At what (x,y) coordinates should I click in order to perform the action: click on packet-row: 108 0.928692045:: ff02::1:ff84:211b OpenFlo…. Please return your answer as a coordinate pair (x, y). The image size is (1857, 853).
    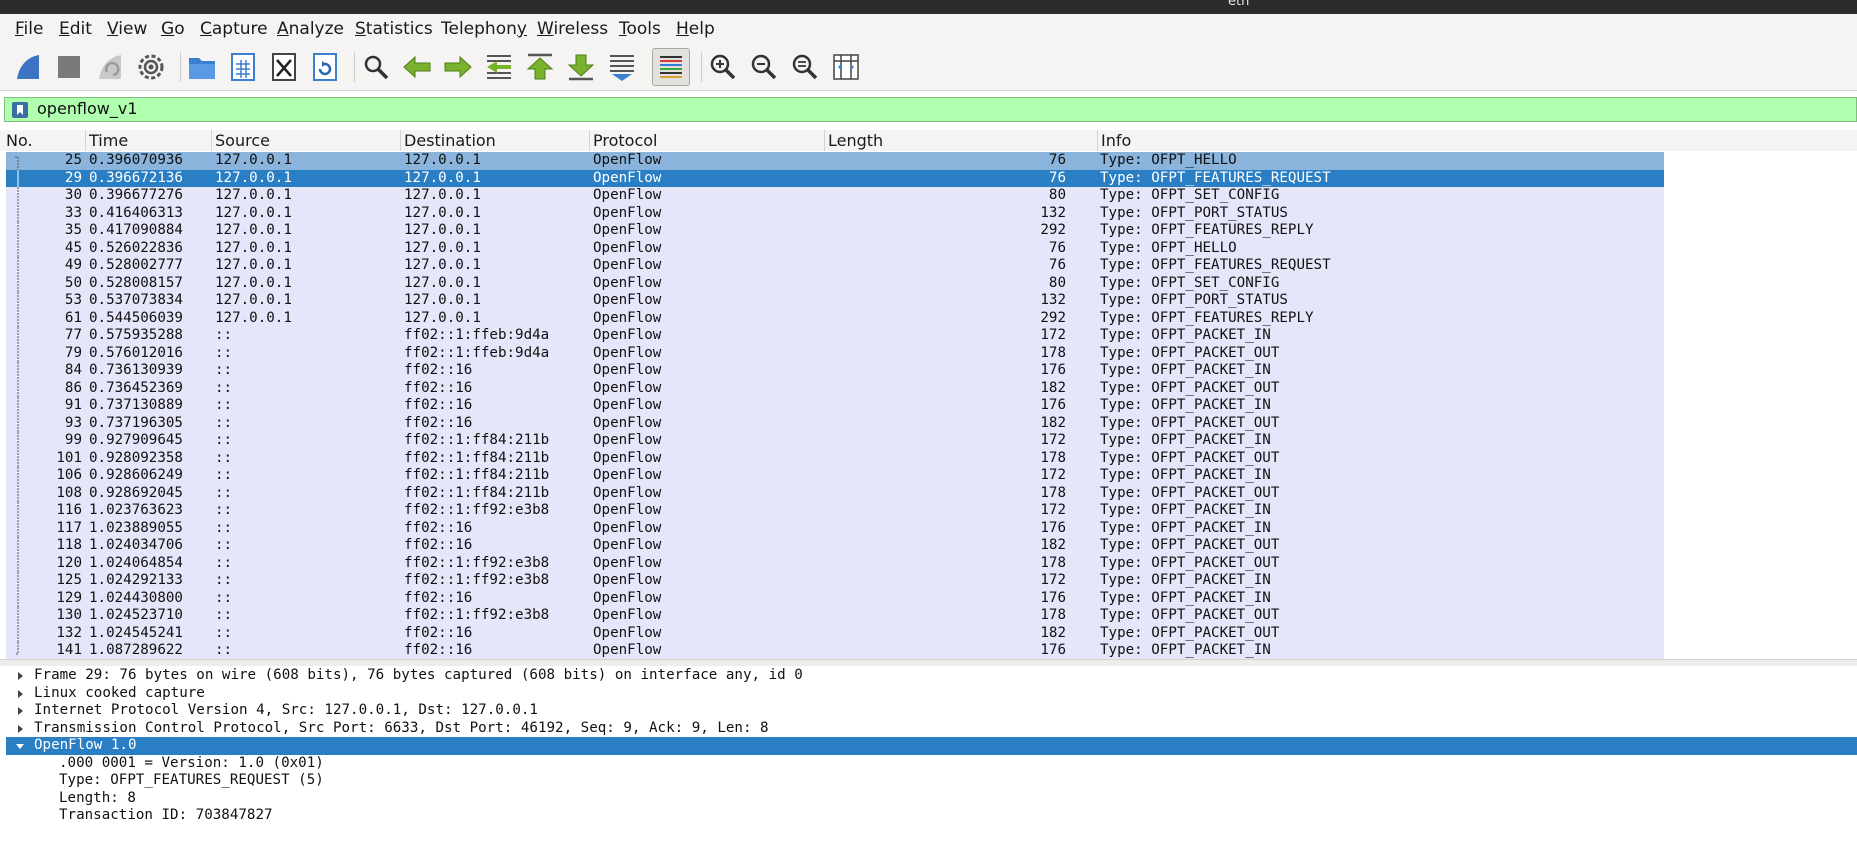
    Looking at the image, I should click on (835, 493).